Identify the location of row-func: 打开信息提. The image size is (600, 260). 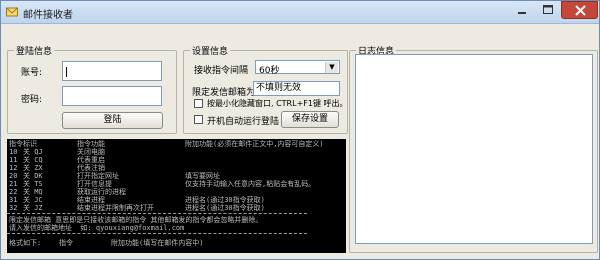
(94, 184).